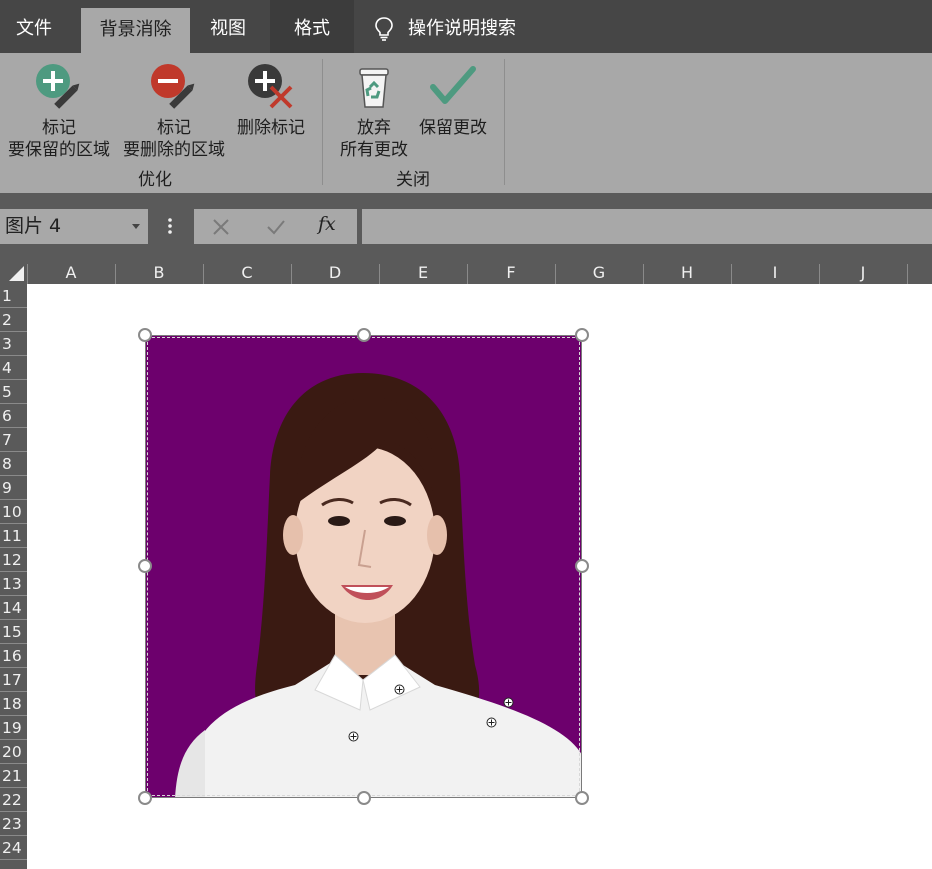 This screenshot has width=932, height=869. I want to click on tab-background-removal: 背景消除, so click(135, 30).